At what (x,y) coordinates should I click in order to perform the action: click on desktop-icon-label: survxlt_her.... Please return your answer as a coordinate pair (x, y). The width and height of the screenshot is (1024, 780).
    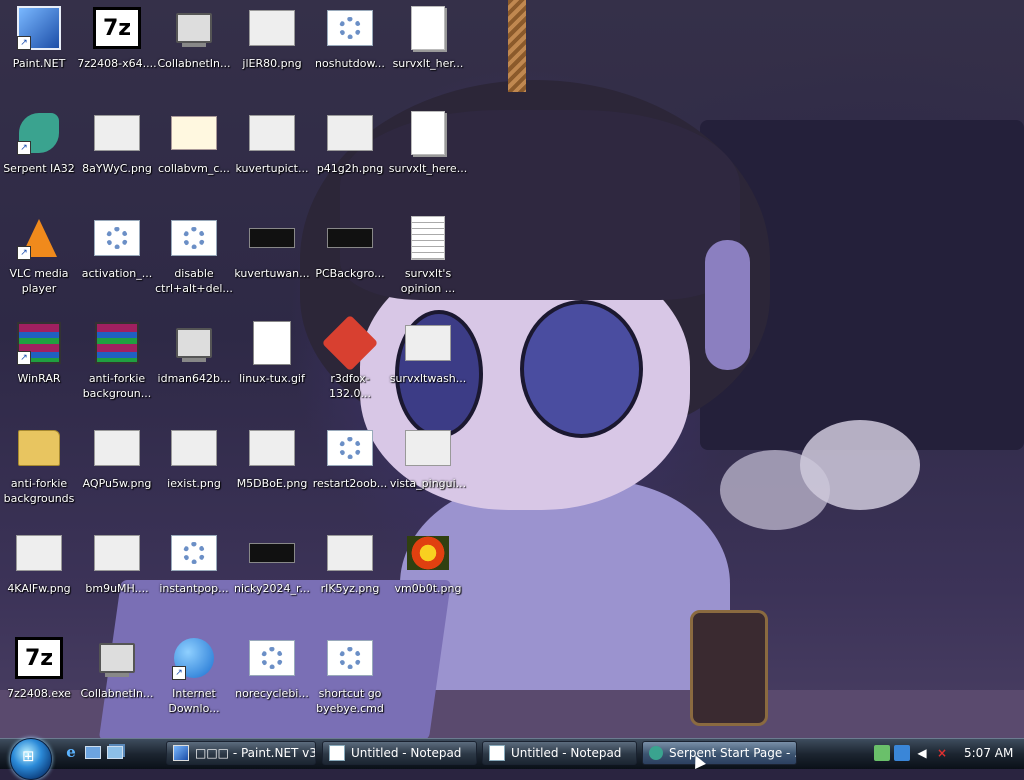
    Looking at the image, I should click on (428, 63).